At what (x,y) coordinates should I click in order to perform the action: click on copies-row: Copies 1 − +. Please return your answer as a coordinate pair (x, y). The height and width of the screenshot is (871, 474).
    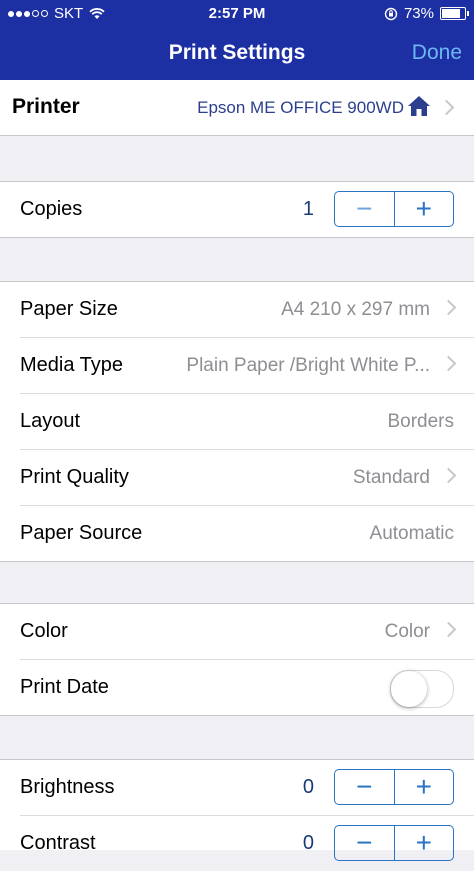
    Looking at the image, I should click on (247, 209).